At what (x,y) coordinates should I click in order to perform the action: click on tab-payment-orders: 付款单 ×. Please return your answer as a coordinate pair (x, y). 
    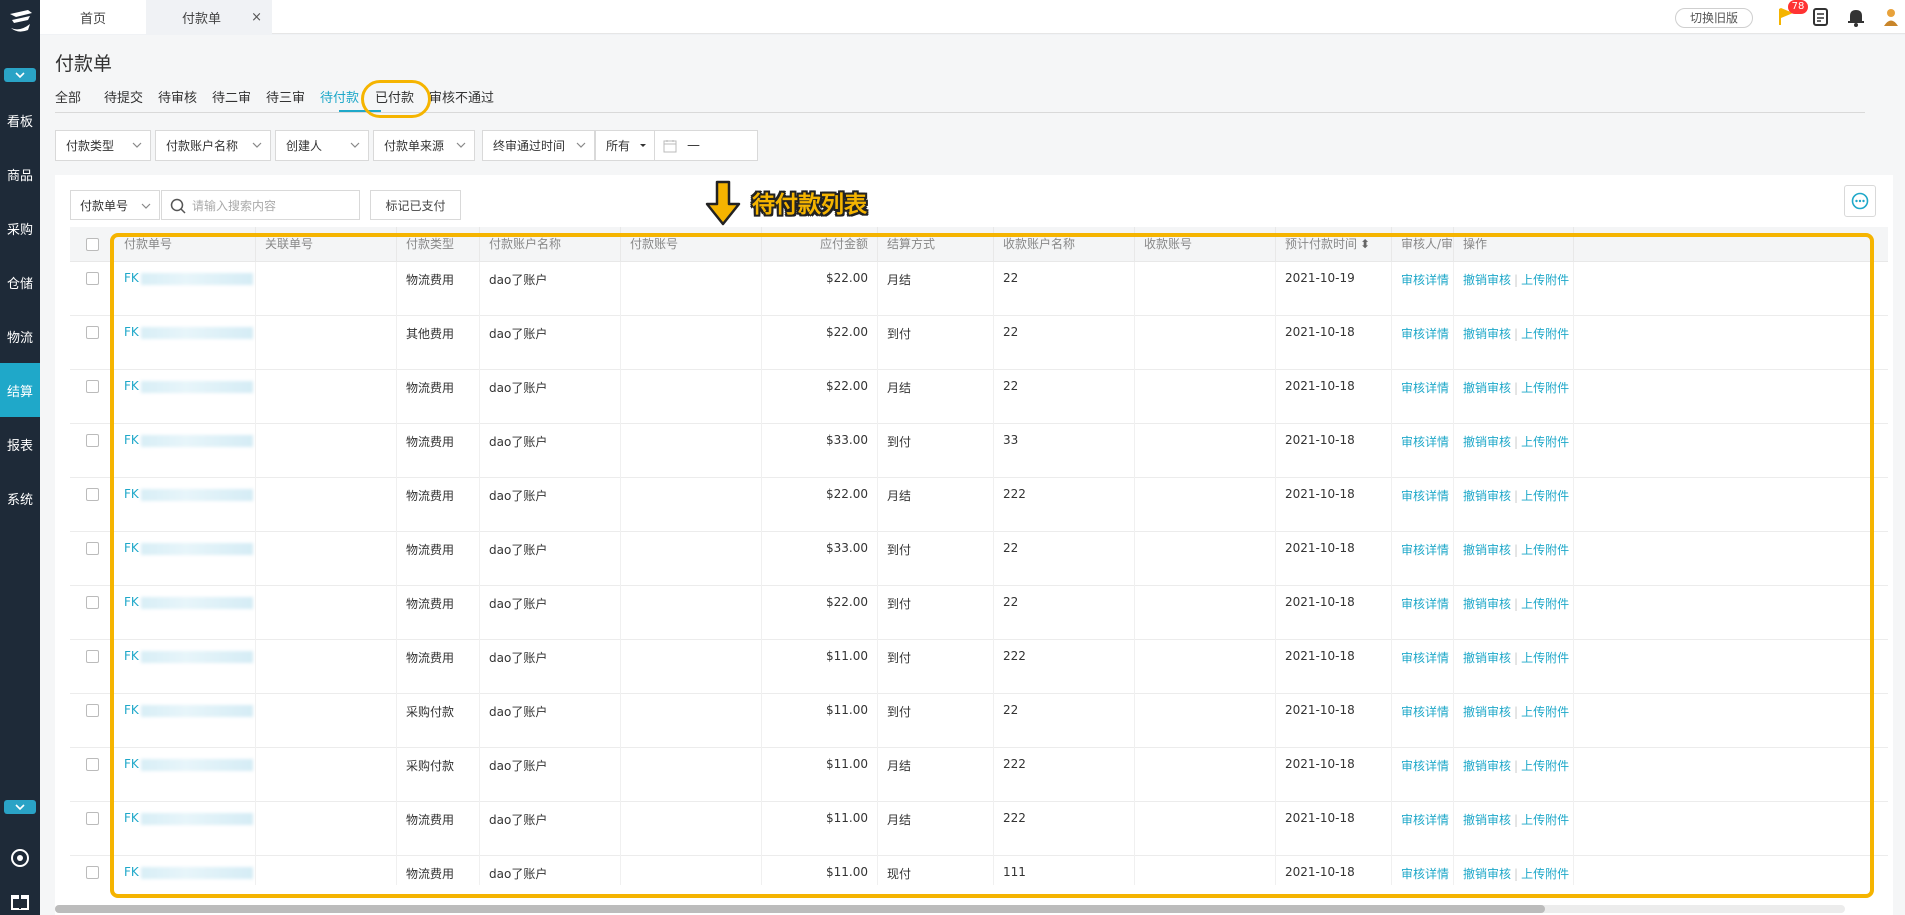
    Looking at the image, I should click on (209, 17).